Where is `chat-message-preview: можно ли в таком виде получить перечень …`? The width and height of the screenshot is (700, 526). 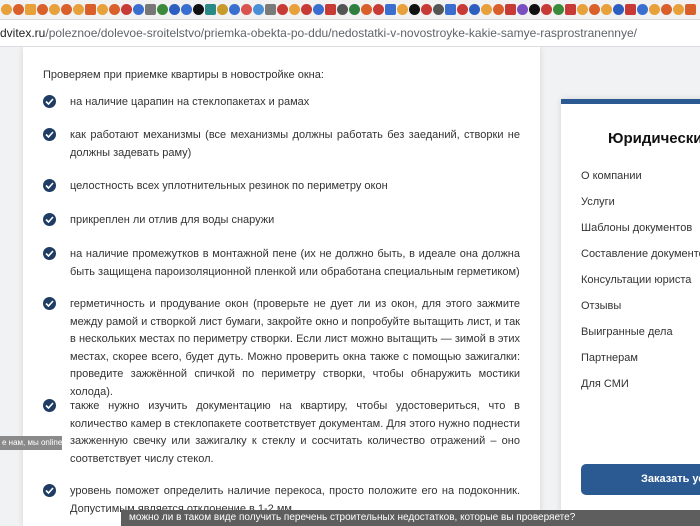 chat-message-preview: можно ли в таком виде получить перечень … is located at coordinates (410, 518).